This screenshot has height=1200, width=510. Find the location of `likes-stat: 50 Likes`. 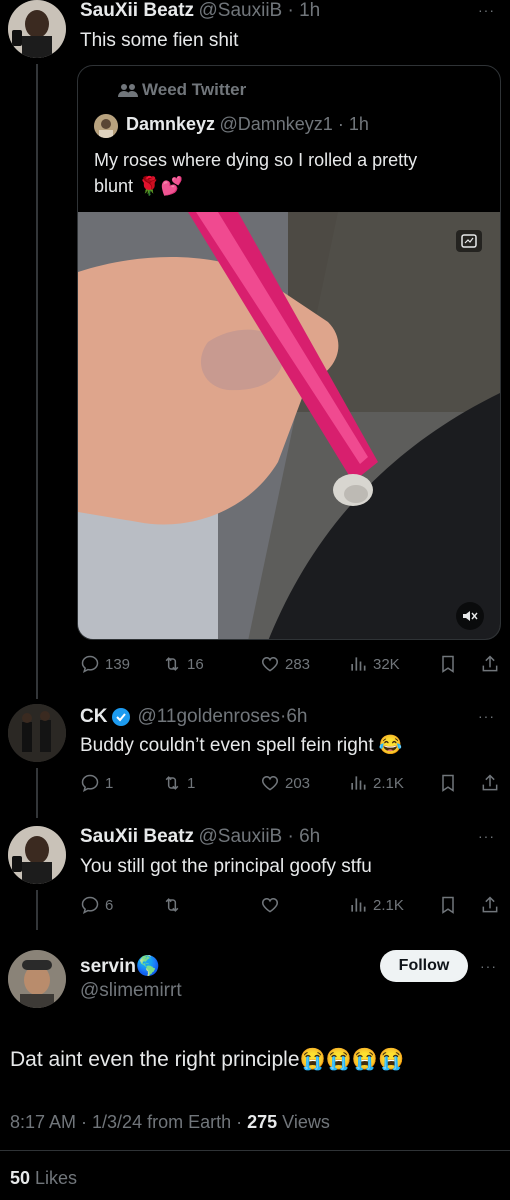

likes-stat: 50 Likes is located at coordinates (43, 1178).